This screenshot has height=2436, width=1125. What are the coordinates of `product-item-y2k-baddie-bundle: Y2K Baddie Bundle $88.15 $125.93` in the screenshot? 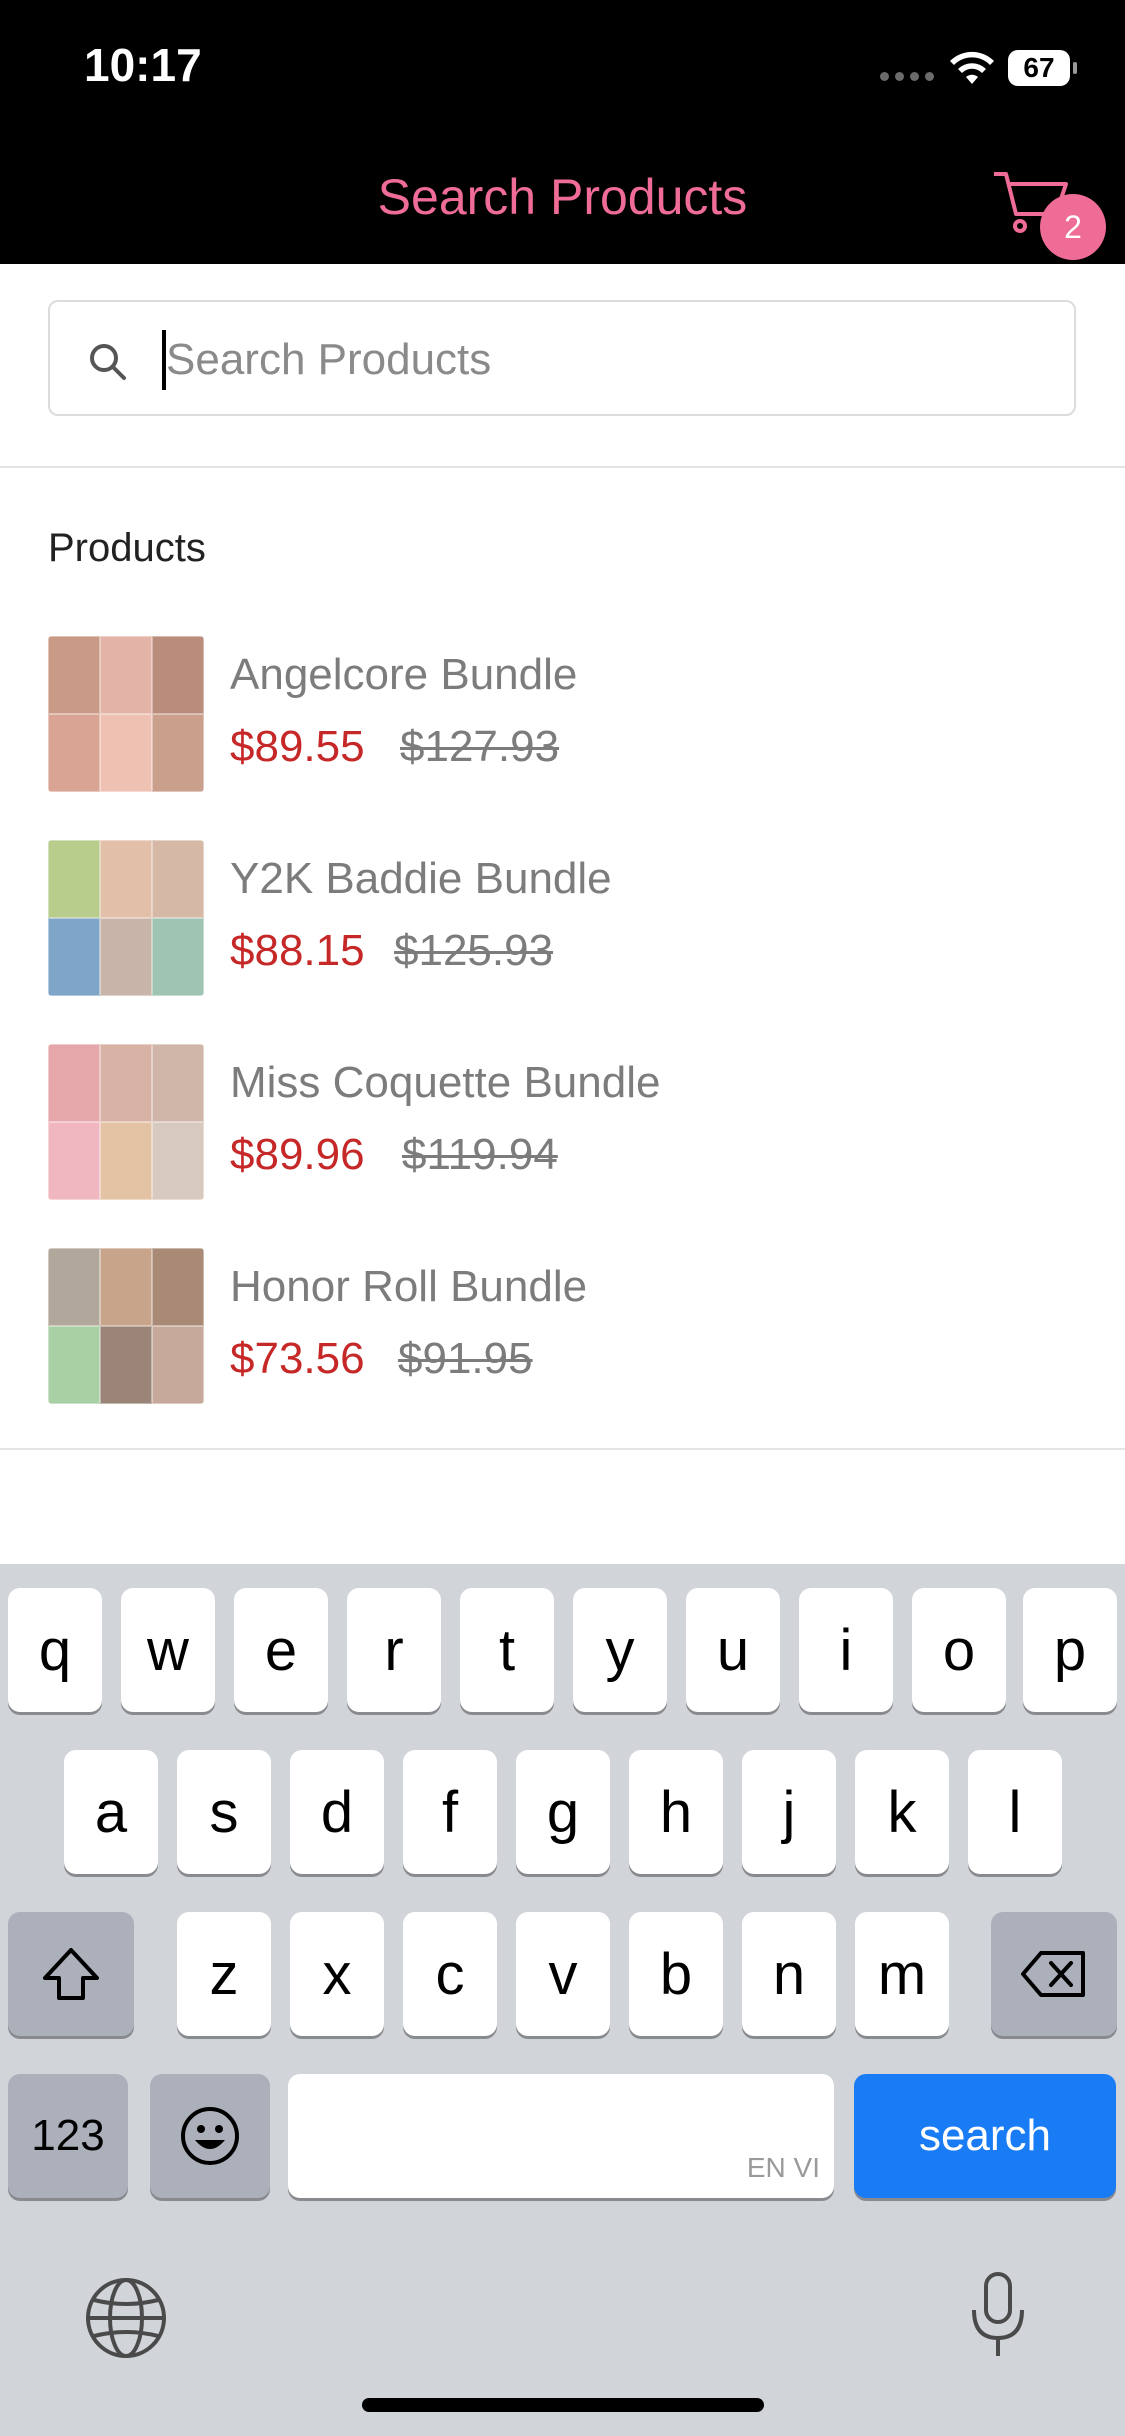 It's located at (563, 920).